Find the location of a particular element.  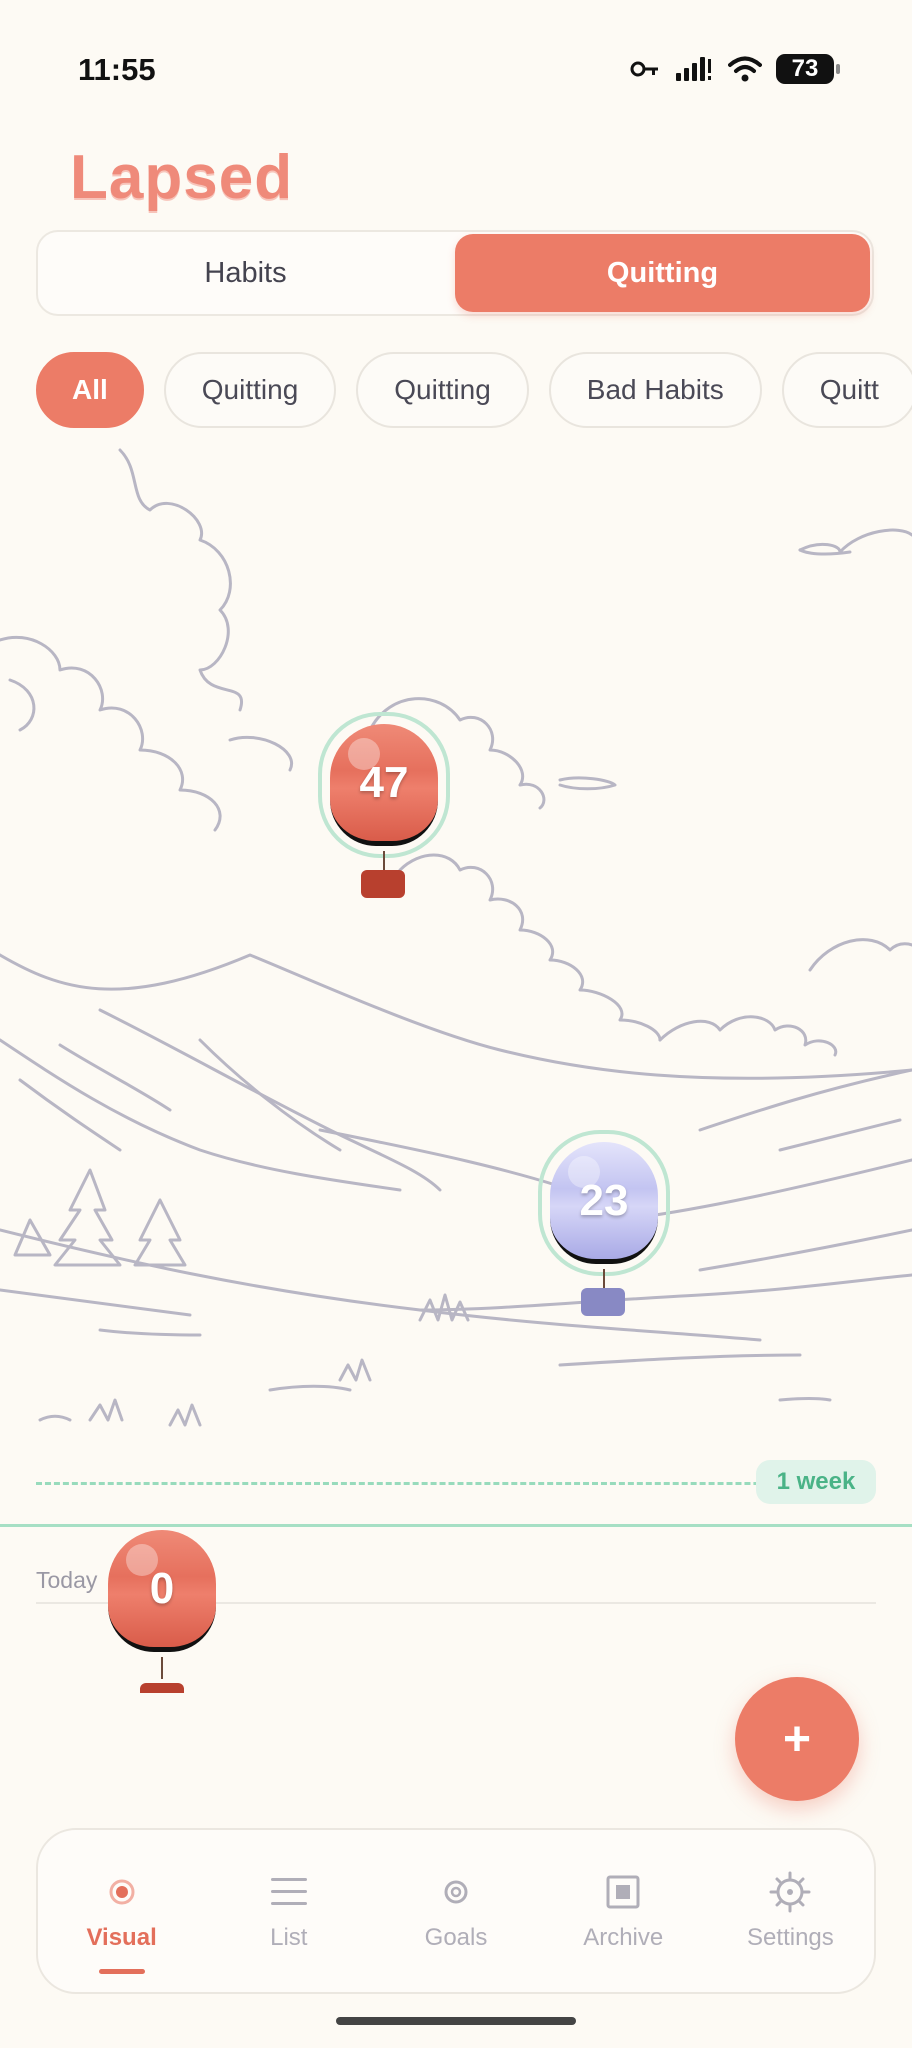

tab-archive: Archive is located at coordinates (623, 1911).